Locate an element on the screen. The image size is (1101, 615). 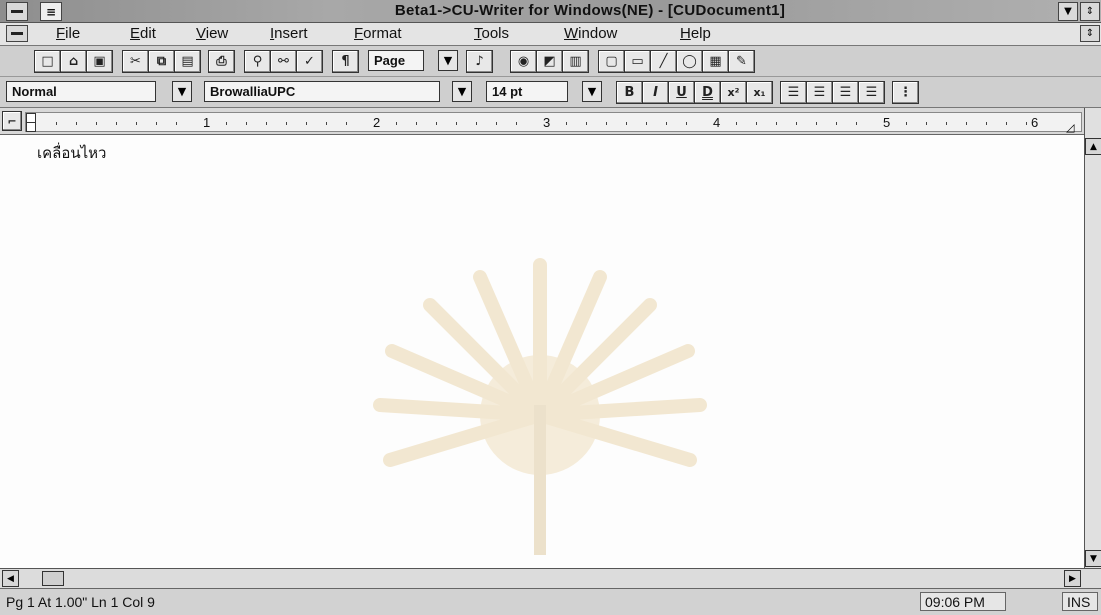
scroll-left-arrow-icon: ◀ is located at coordinates (10, 578).